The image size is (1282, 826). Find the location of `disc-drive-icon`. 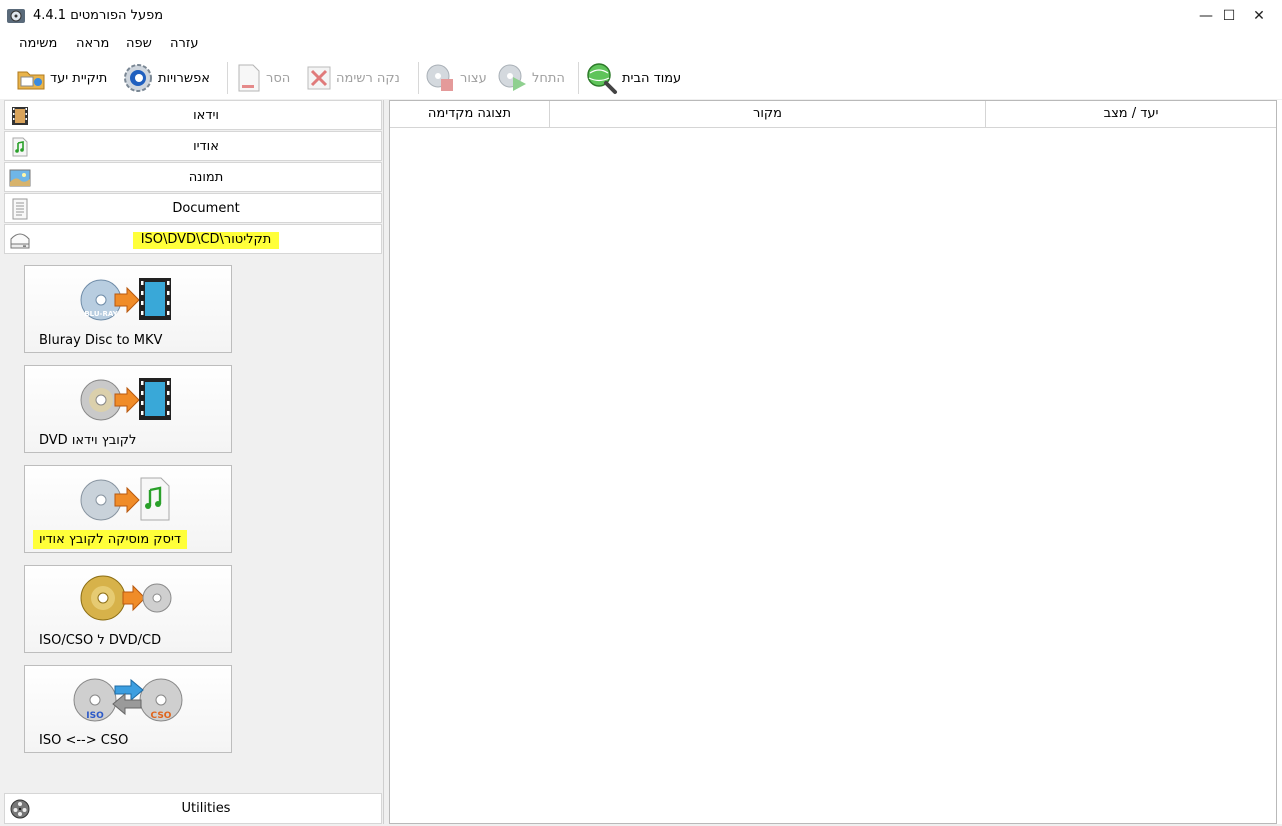

disc-drive-icon is located at coordinates (20, 241).